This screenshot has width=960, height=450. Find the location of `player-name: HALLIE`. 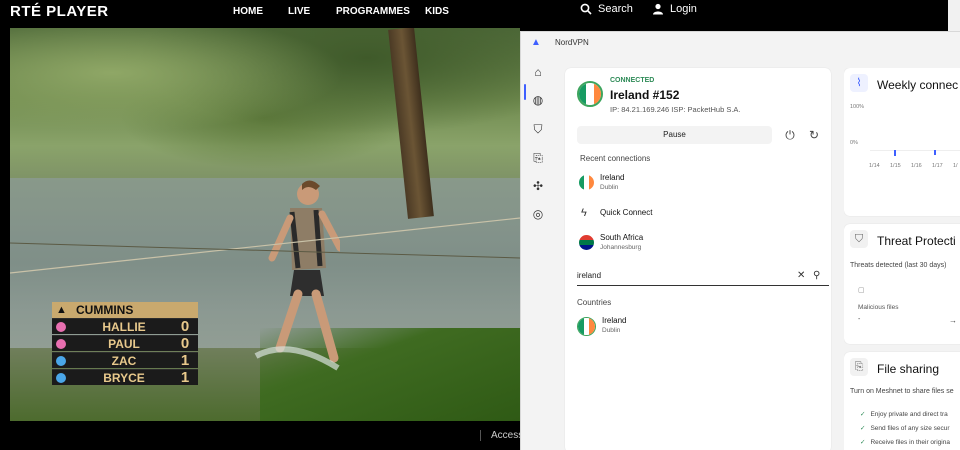

player-name: HALLIE is located at coordinates (124, 327).